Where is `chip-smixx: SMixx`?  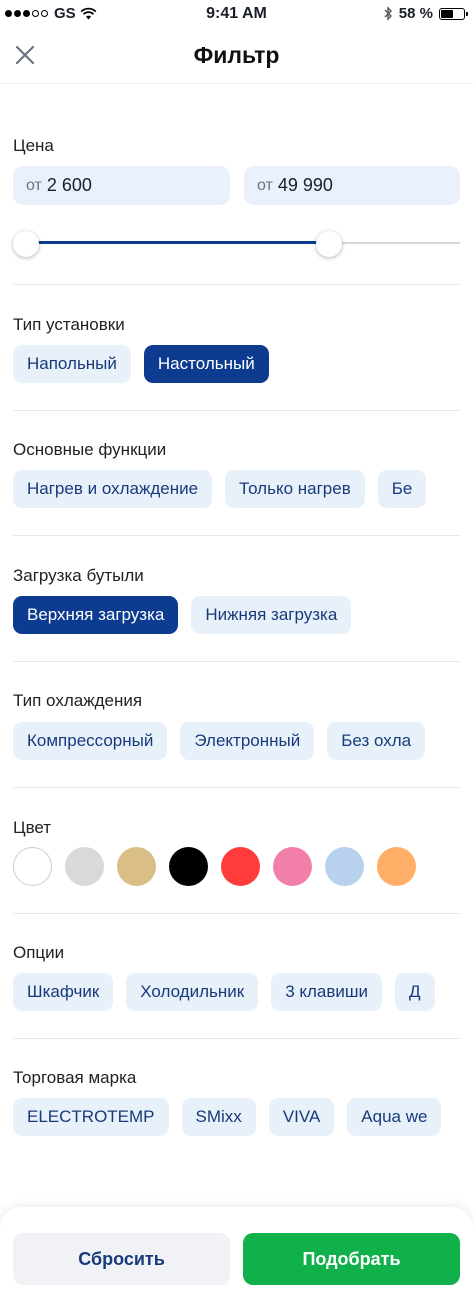
chip-smixx: SMixx is located at coordinates (218, 1117).